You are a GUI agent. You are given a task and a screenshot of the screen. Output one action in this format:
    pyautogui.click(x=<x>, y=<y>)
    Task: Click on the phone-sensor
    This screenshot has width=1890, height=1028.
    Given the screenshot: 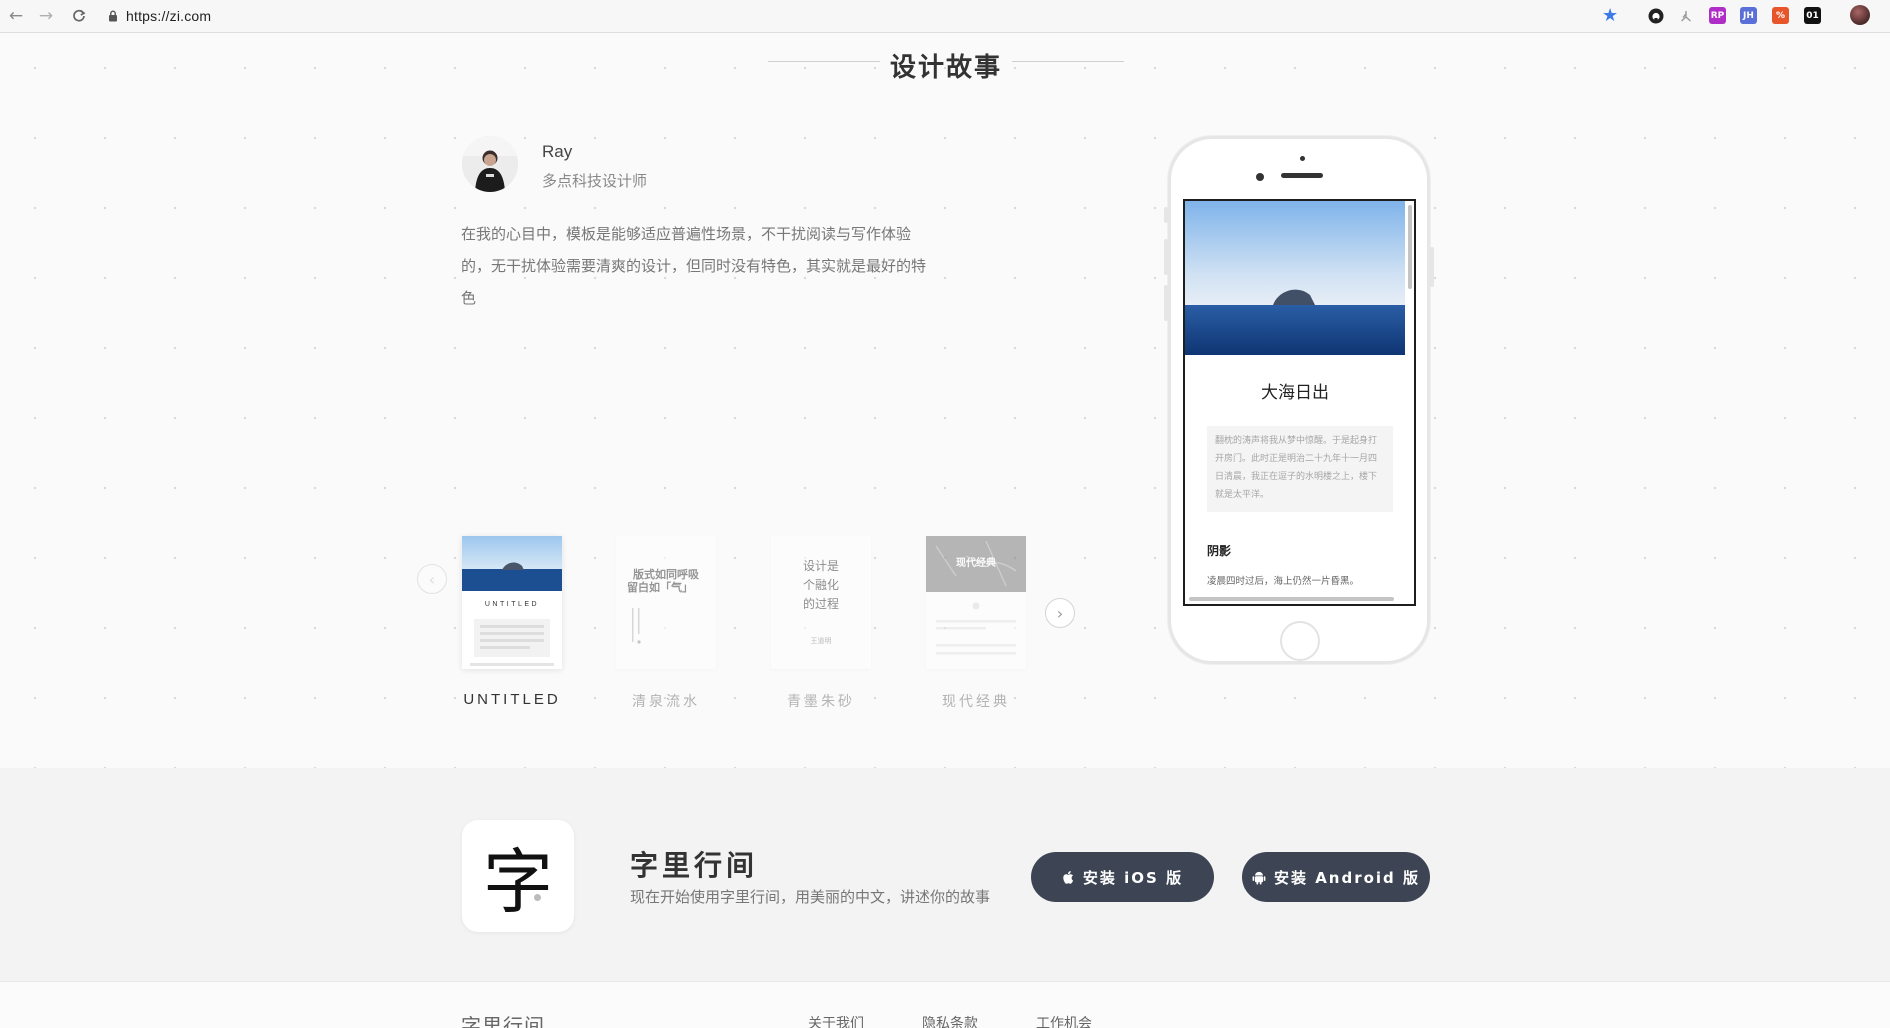 What is the action you would take?
    pyautogui.click(x=1302, y=158)
    